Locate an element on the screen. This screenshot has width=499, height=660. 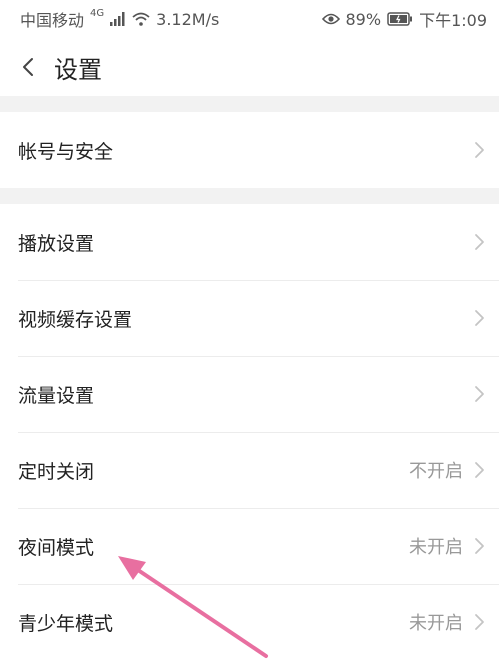
wifi-icon is located at coordinates (141, 19).